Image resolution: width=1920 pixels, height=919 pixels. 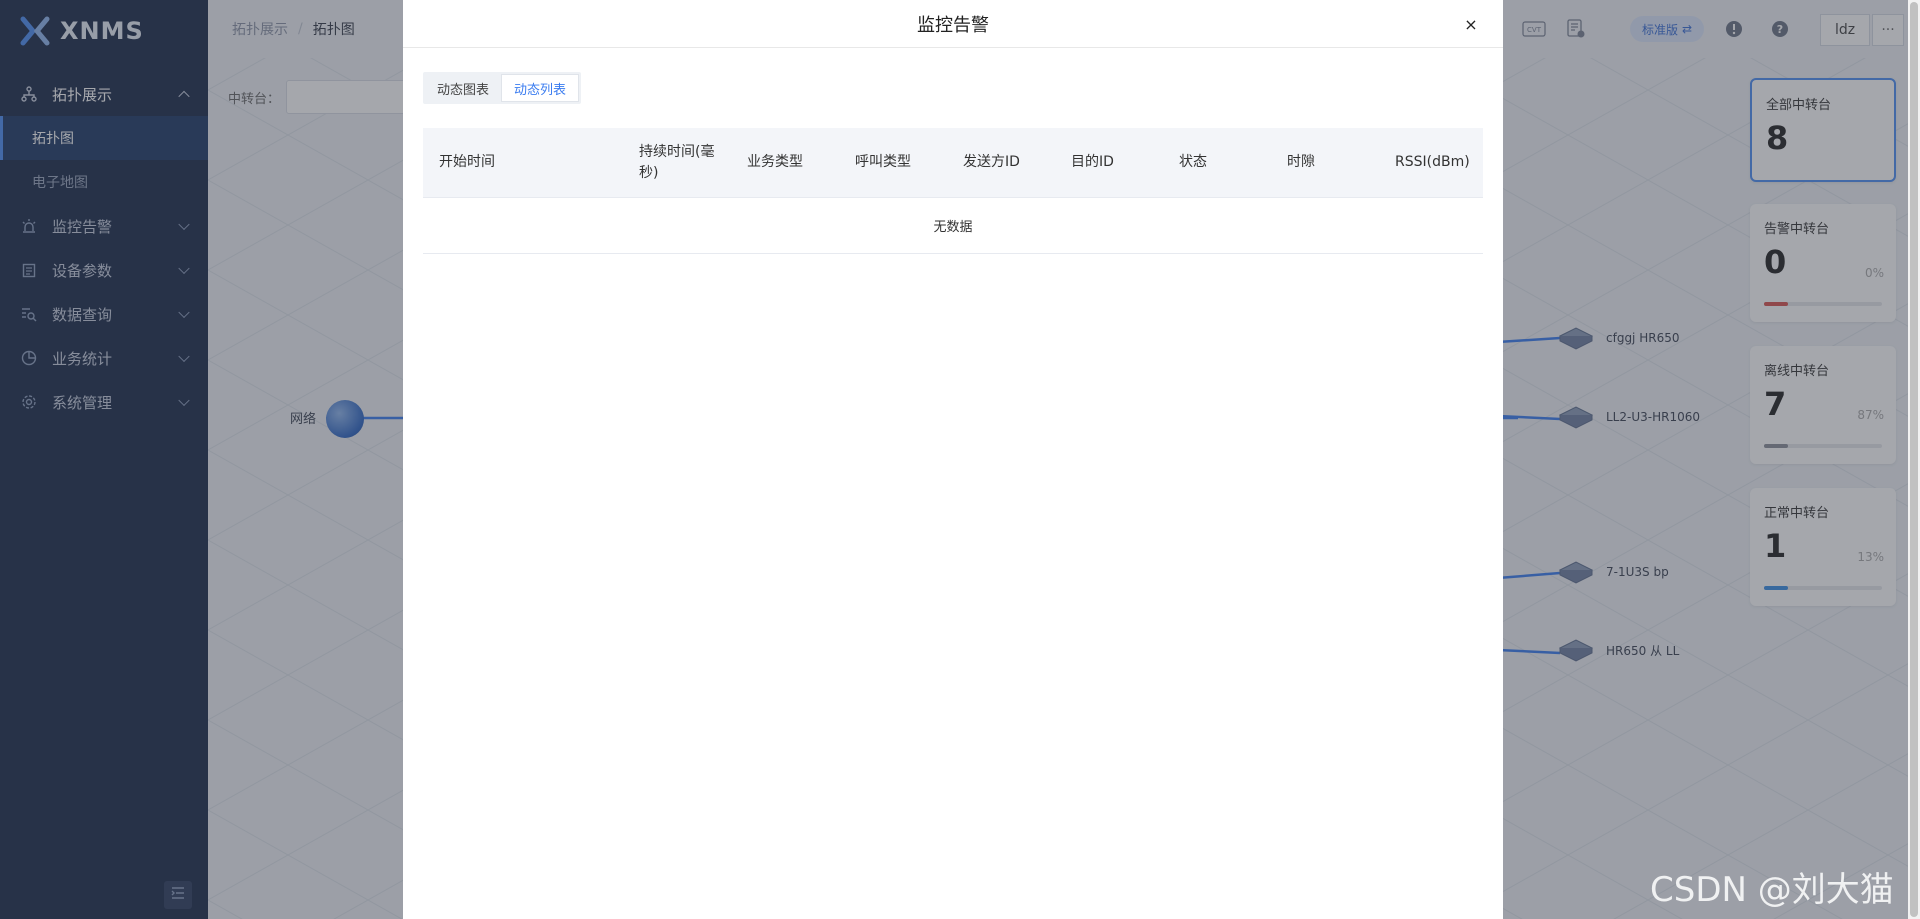 I want to click on column-header: 目的ID, so click(x=1092, y=162).